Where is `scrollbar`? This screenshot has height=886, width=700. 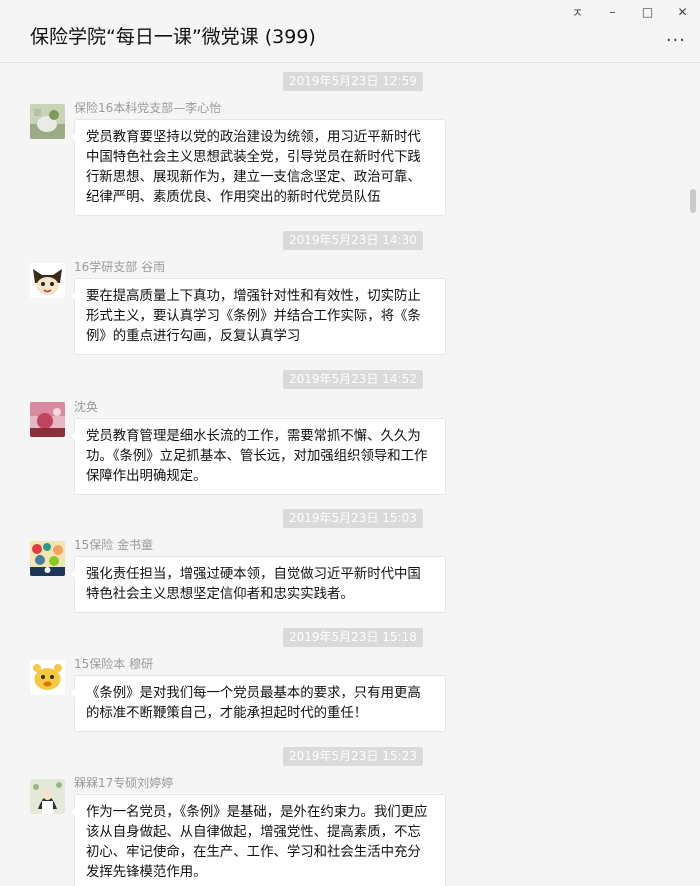 scrollbar is located at coordinates (693, 474).